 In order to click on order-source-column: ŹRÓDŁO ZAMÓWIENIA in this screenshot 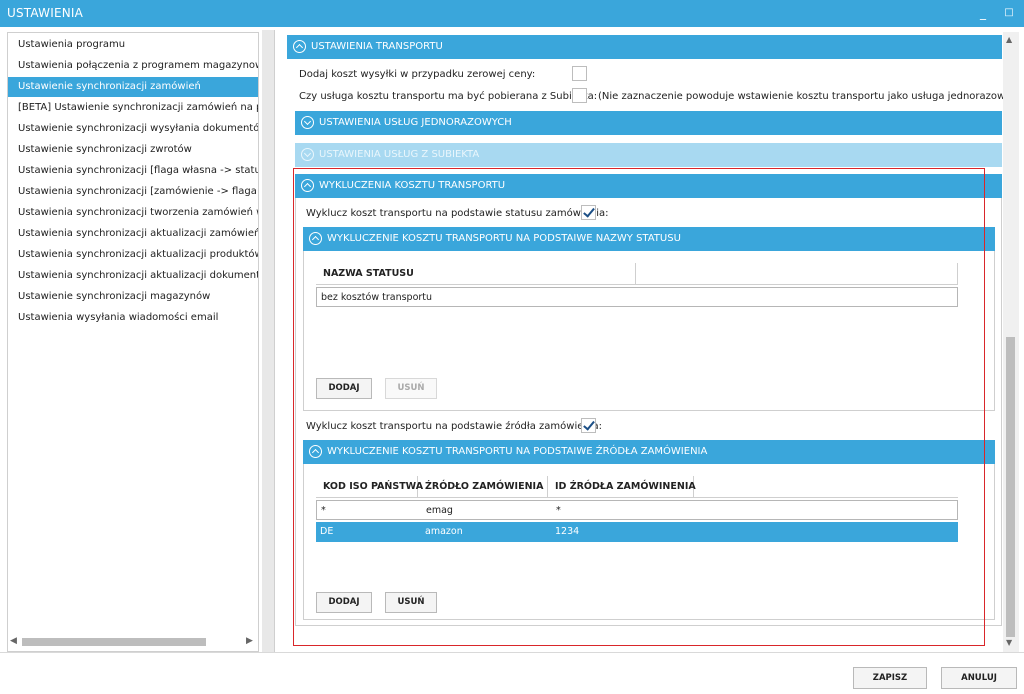, I will do `click(483, 487)`.